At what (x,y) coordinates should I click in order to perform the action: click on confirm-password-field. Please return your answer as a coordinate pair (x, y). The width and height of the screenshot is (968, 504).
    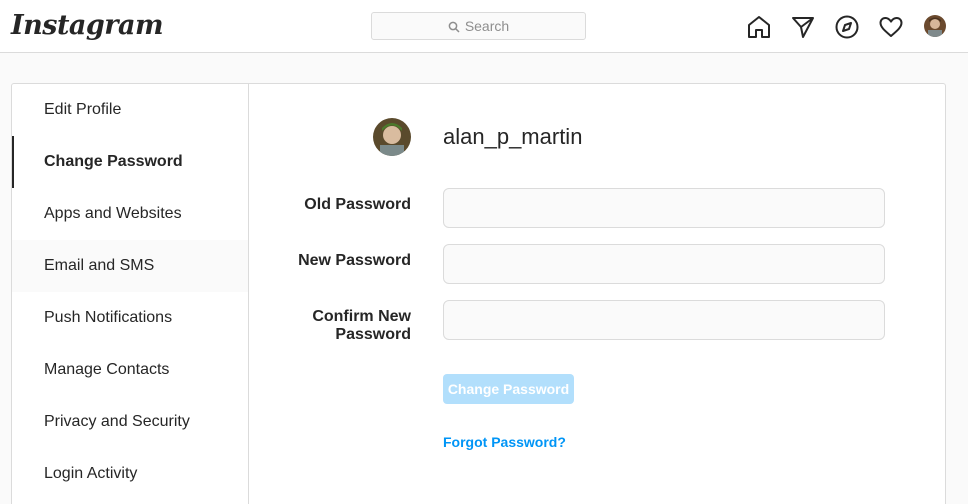
    Looking at the image, I should click on (664, 320).